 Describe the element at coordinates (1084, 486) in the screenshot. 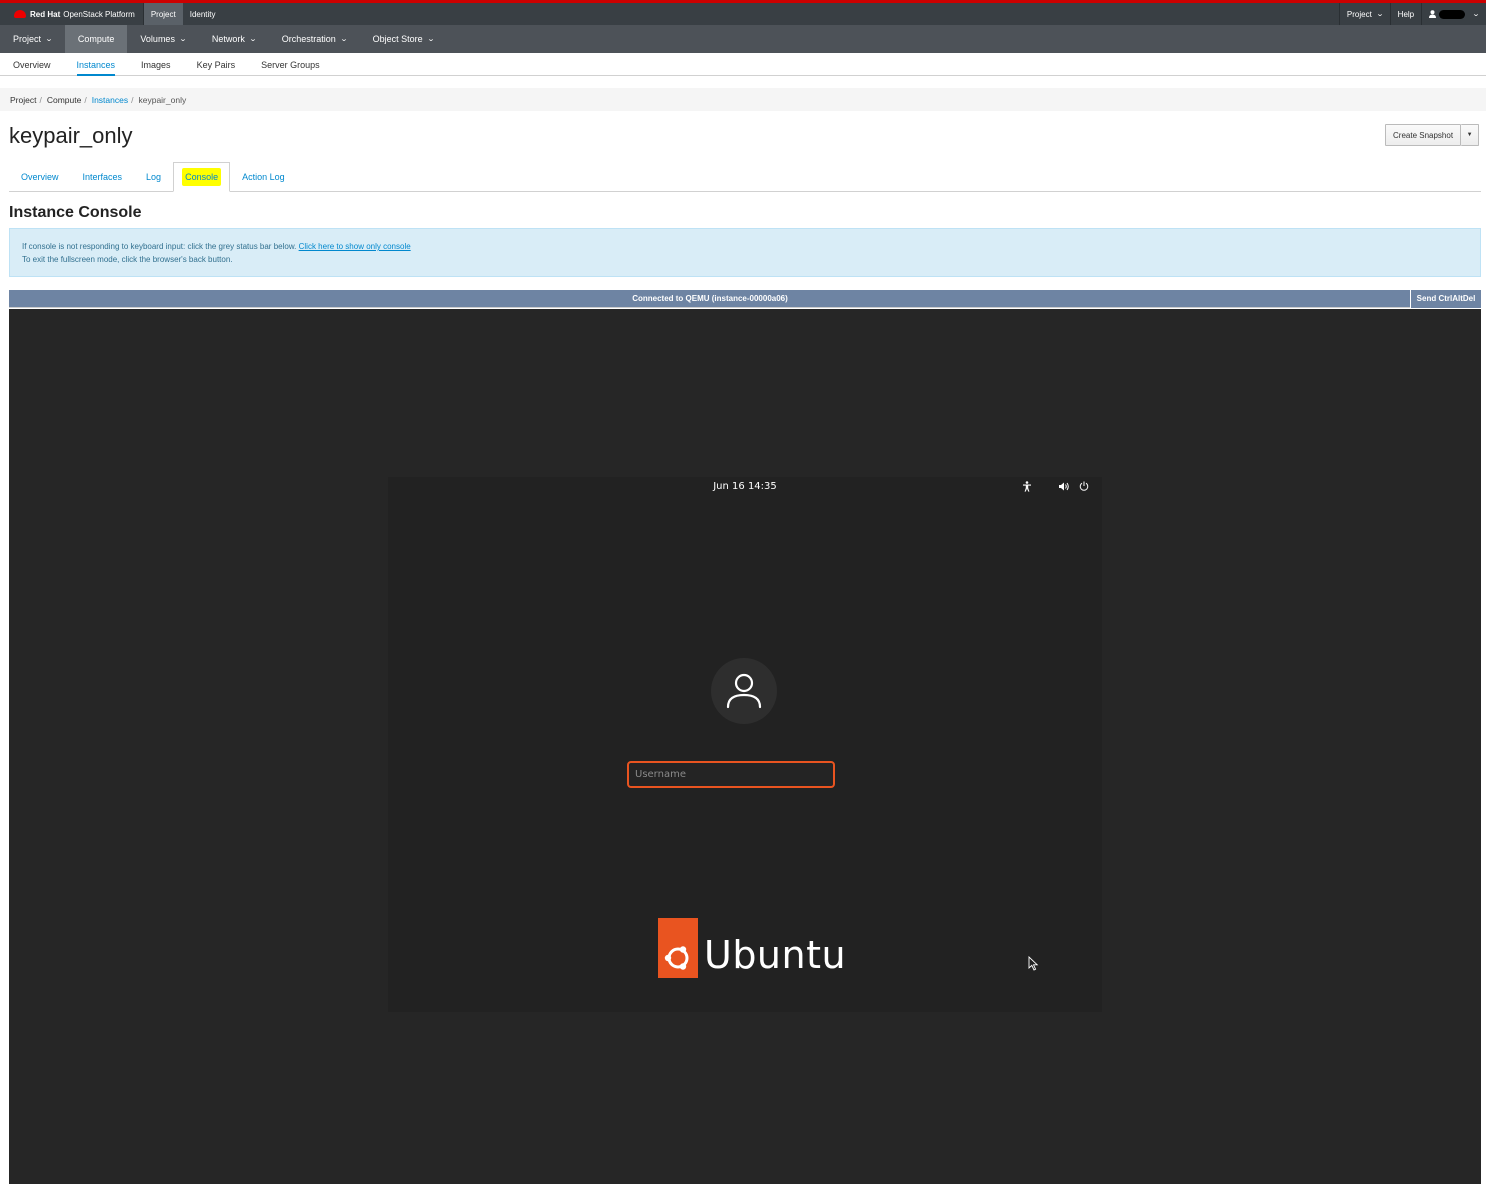

I see `power-icon` at that location.